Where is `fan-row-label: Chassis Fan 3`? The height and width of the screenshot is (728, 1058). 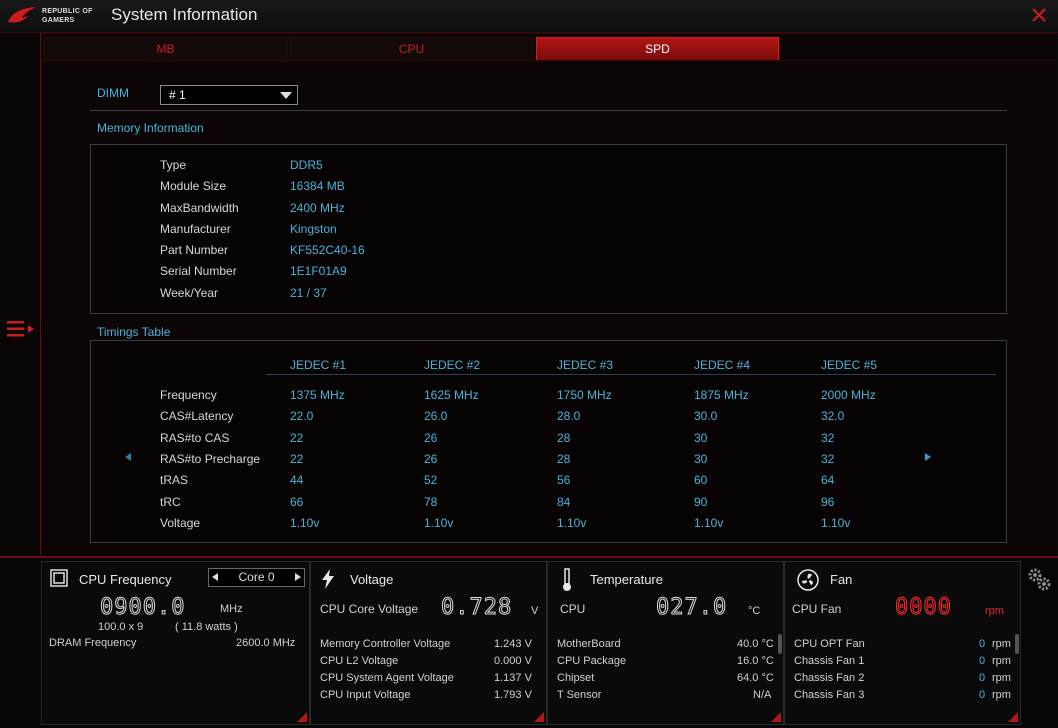 fan-row-label: Chassis Fan 3 is located at coordinates (829, 695).